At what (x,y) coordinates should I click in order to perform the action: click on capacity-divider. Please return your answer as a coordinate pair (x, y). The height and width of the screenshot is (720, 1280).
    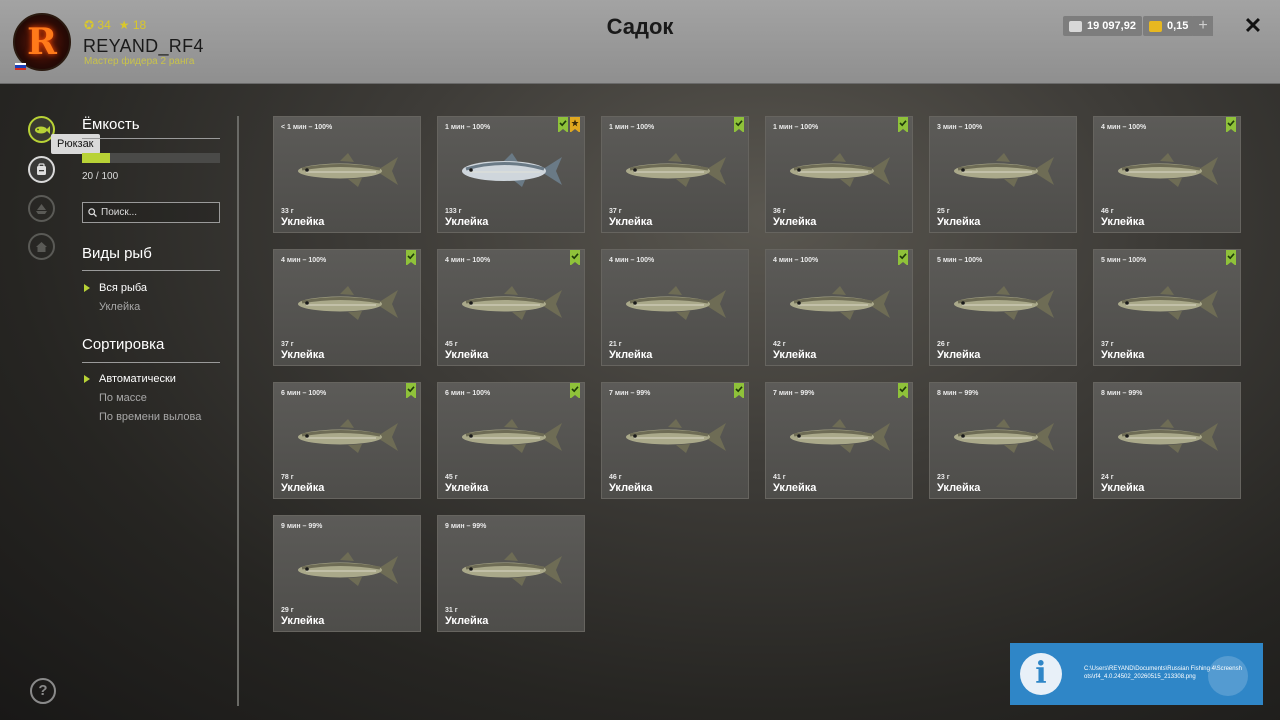
    Looking at the image, I should click on (151, 138).